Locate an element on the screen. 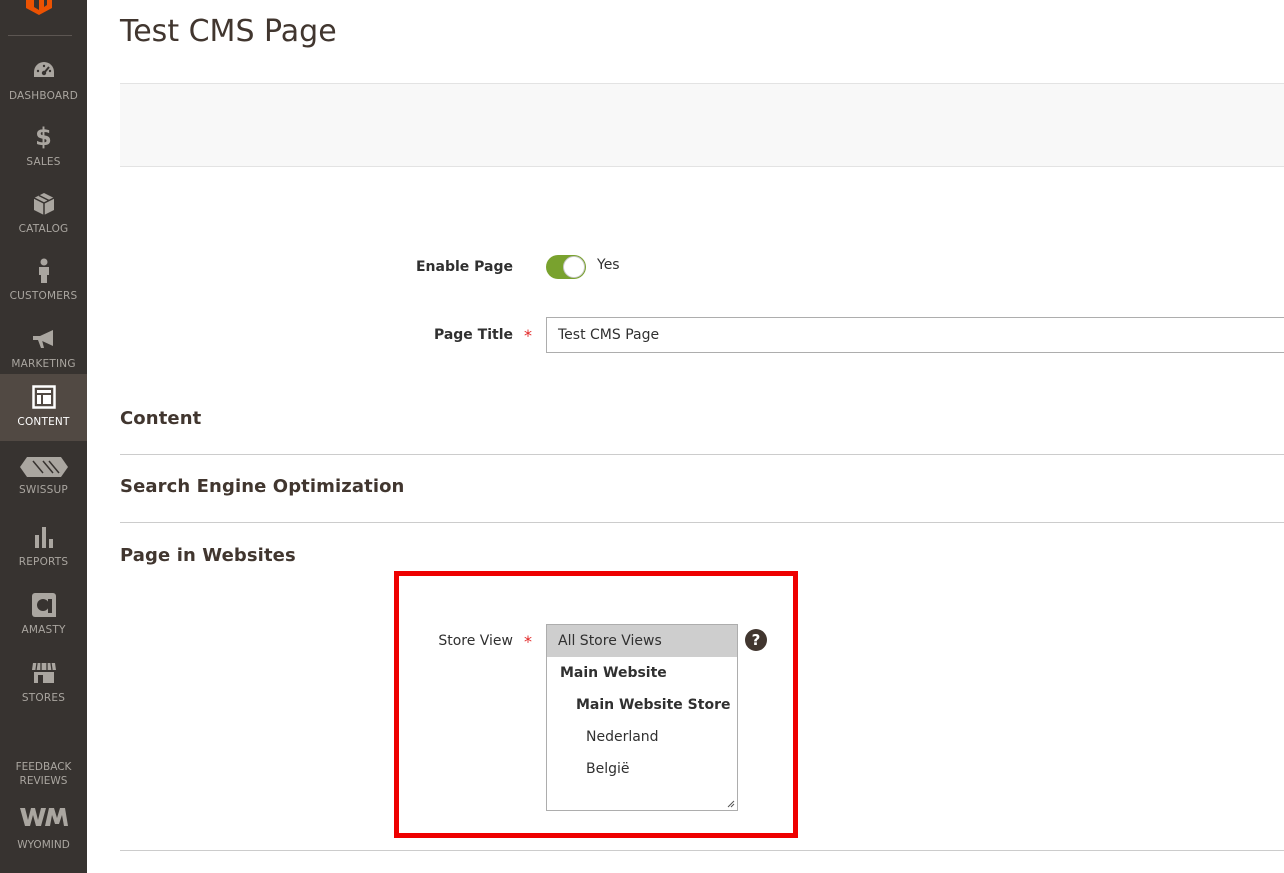 The height and width of the screenshot is (873, 1284). sidebar-item-label: CUSTOMERS is located at coordinates (43, 296).